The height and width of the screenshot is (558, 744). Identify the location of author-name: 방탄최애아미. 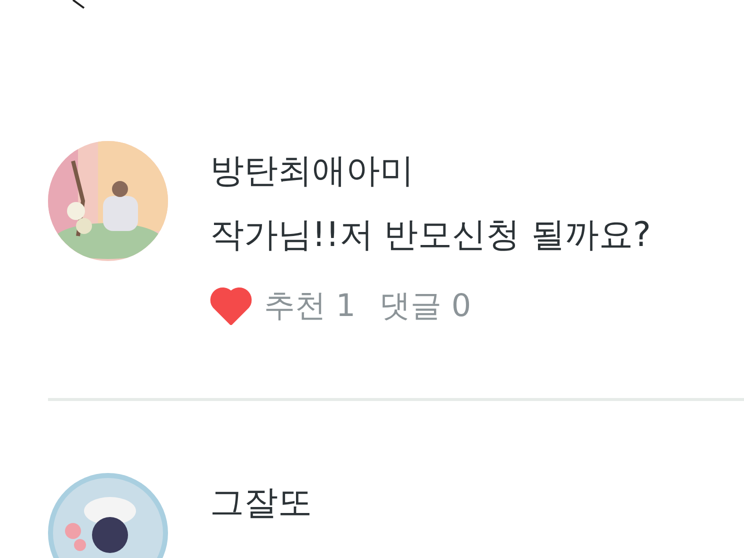
(312, 171).